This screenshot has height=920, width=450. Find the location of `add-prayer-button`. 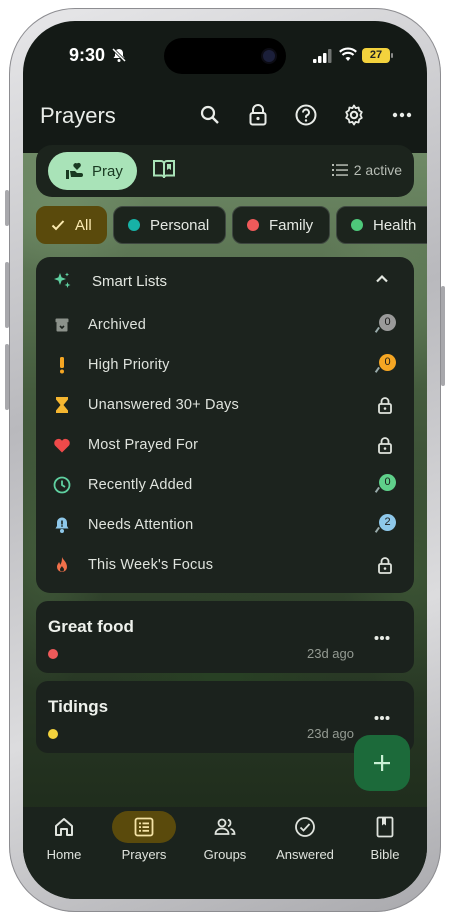

add-prayer-button is located at coordinates (382, 763).